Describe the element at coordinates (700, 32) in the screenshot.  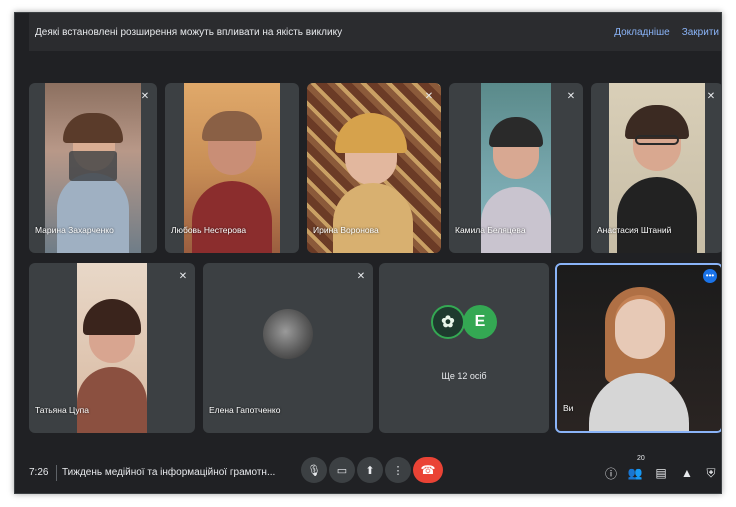
I see `close-banner-link: Закрити` at that location.